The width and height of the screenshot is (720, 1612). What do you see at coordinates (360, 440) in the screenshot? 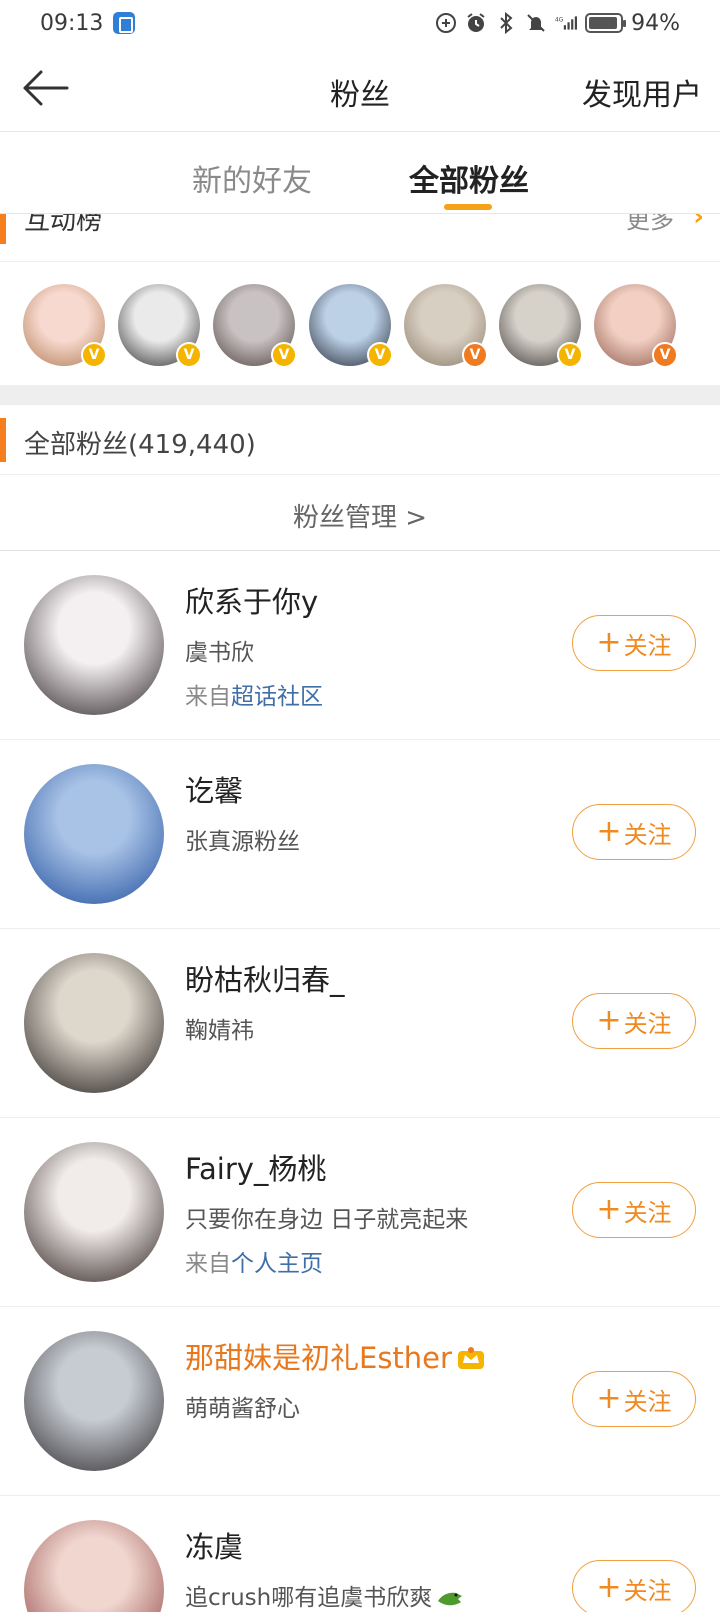
I see `all-fans-header: 全部粉丝(419,440)` at bounding box center [360, 440].